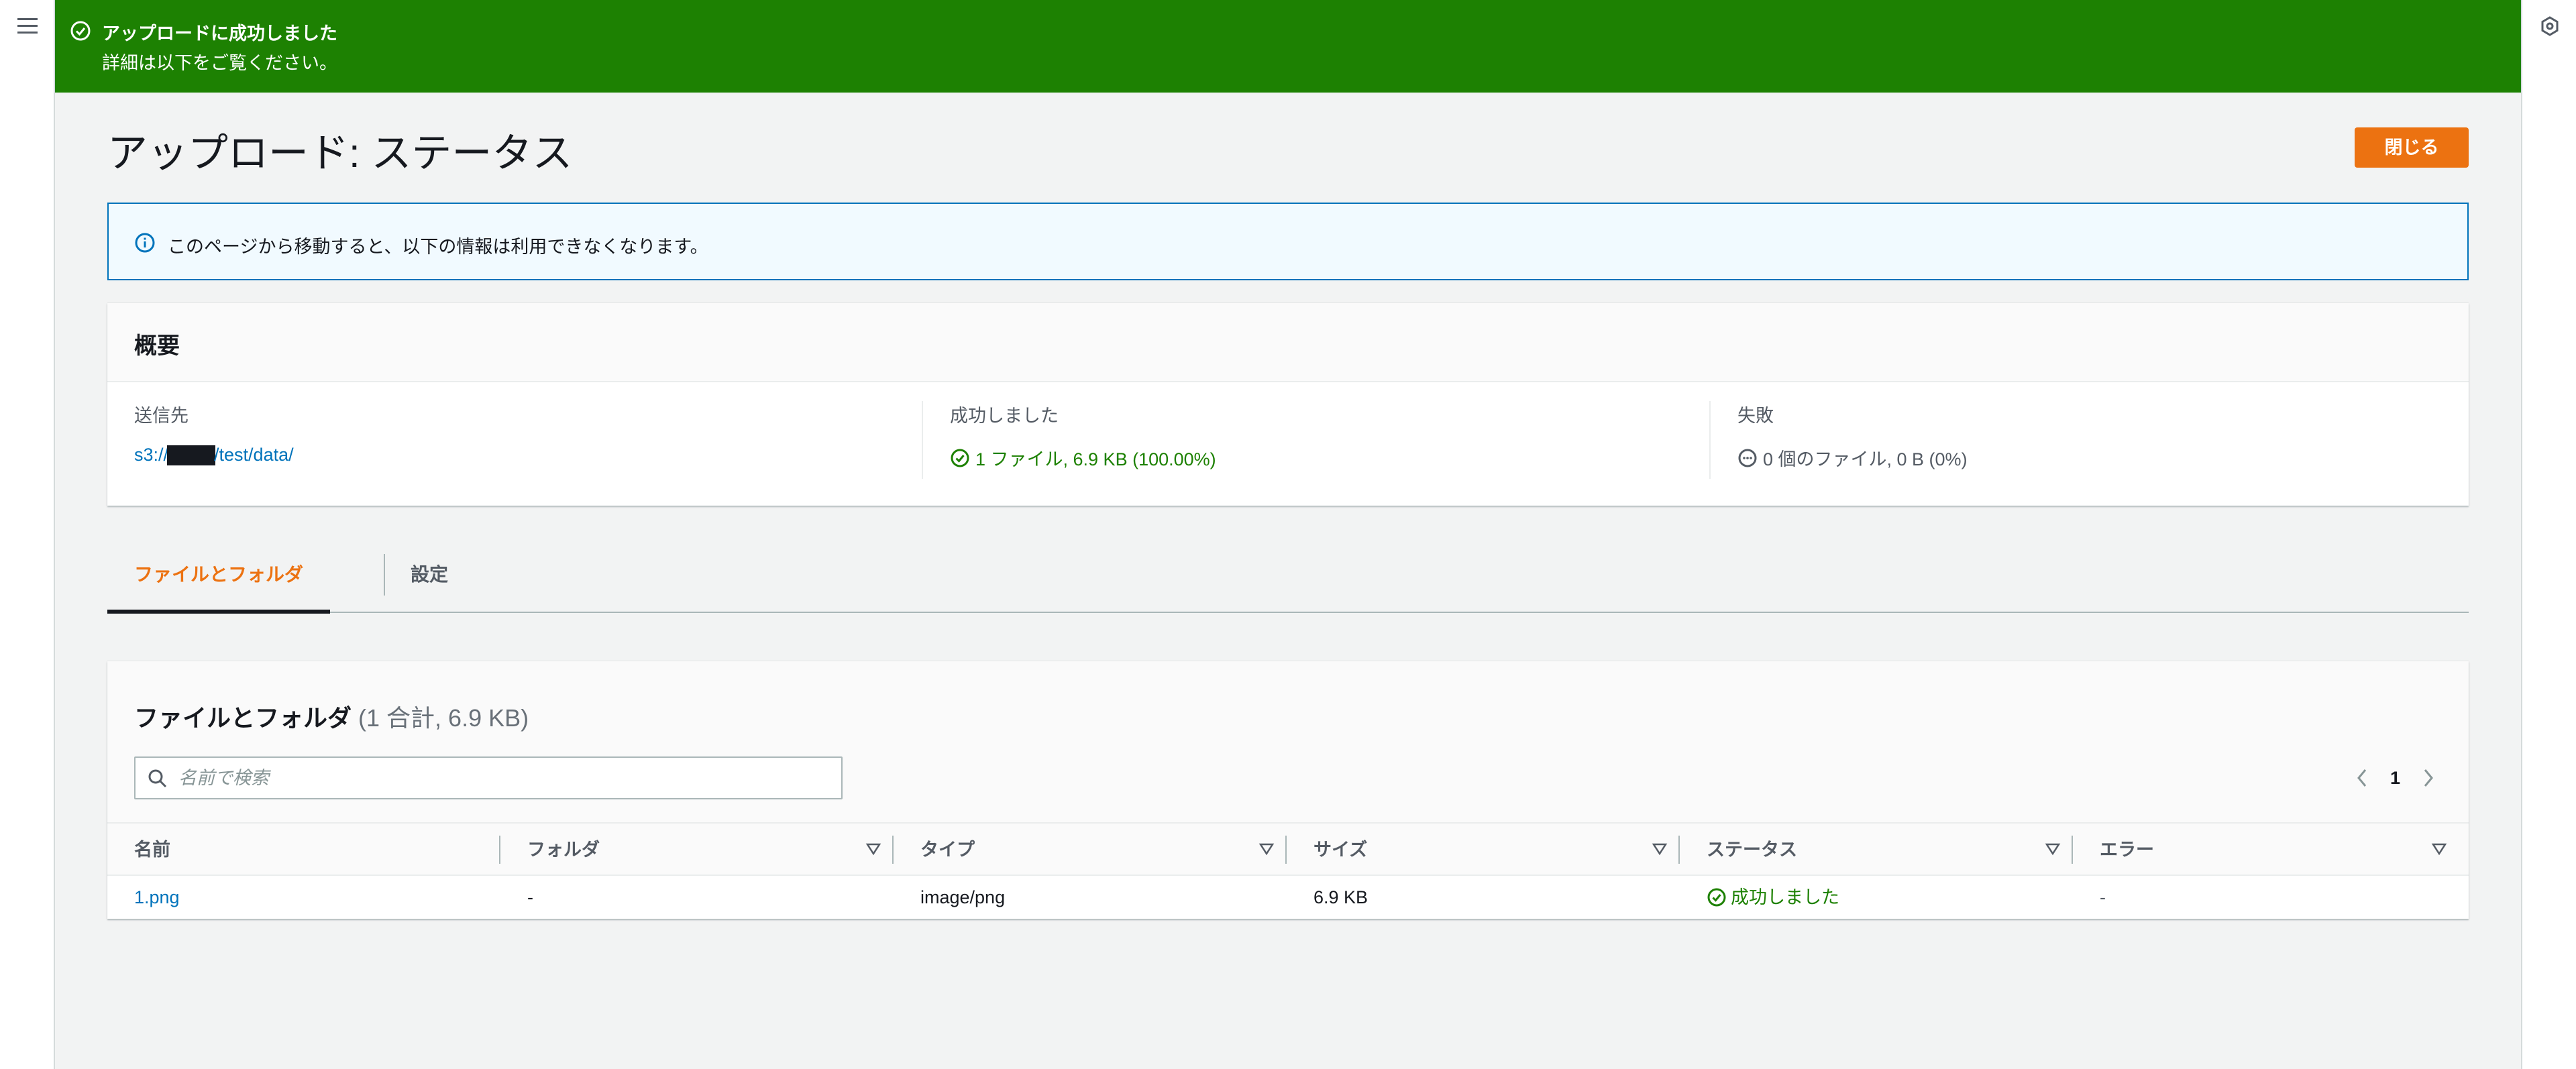  Describe the element at coordinates (219, 63) in the screenshot. I see `flash-message: 詳細は以下をご覧ください。` at that location.